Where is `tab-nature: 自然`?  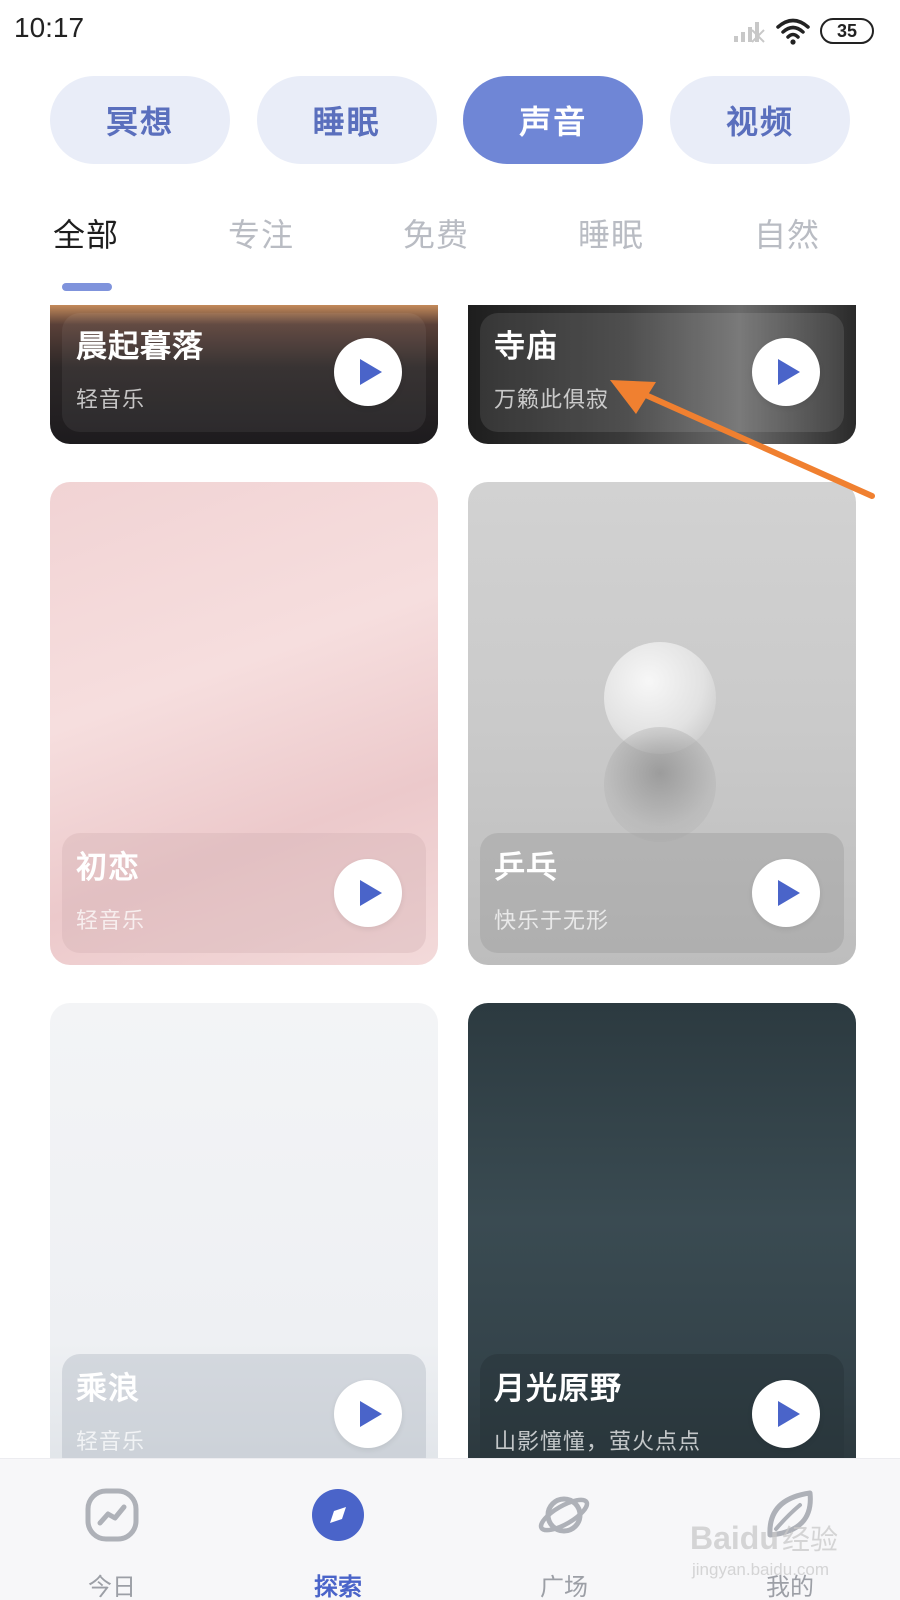
tab-nature: 自然 is located at coordinates (787, 233).